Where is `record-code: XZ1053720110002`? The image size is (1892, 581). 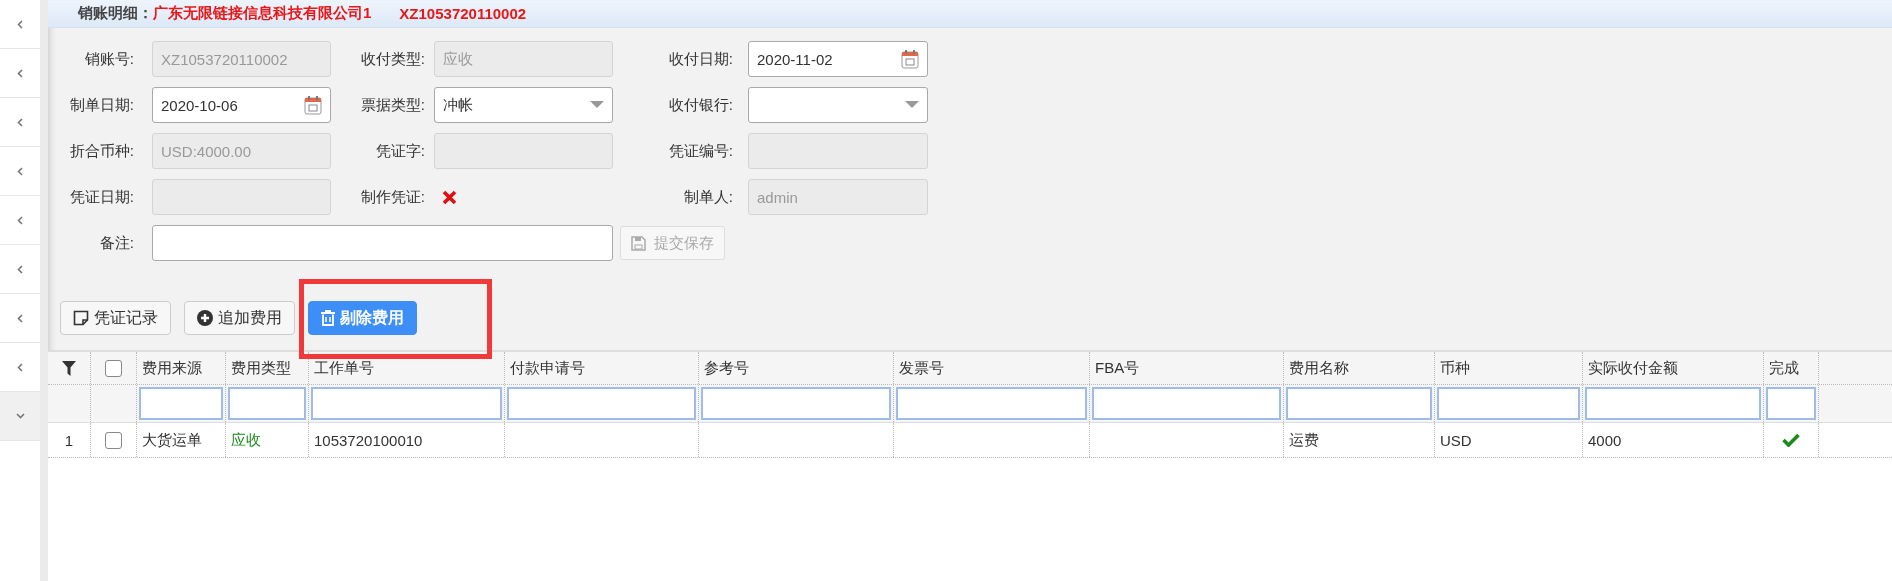 record-code: XZ1053720110002 is located at coordinates (463, 13).